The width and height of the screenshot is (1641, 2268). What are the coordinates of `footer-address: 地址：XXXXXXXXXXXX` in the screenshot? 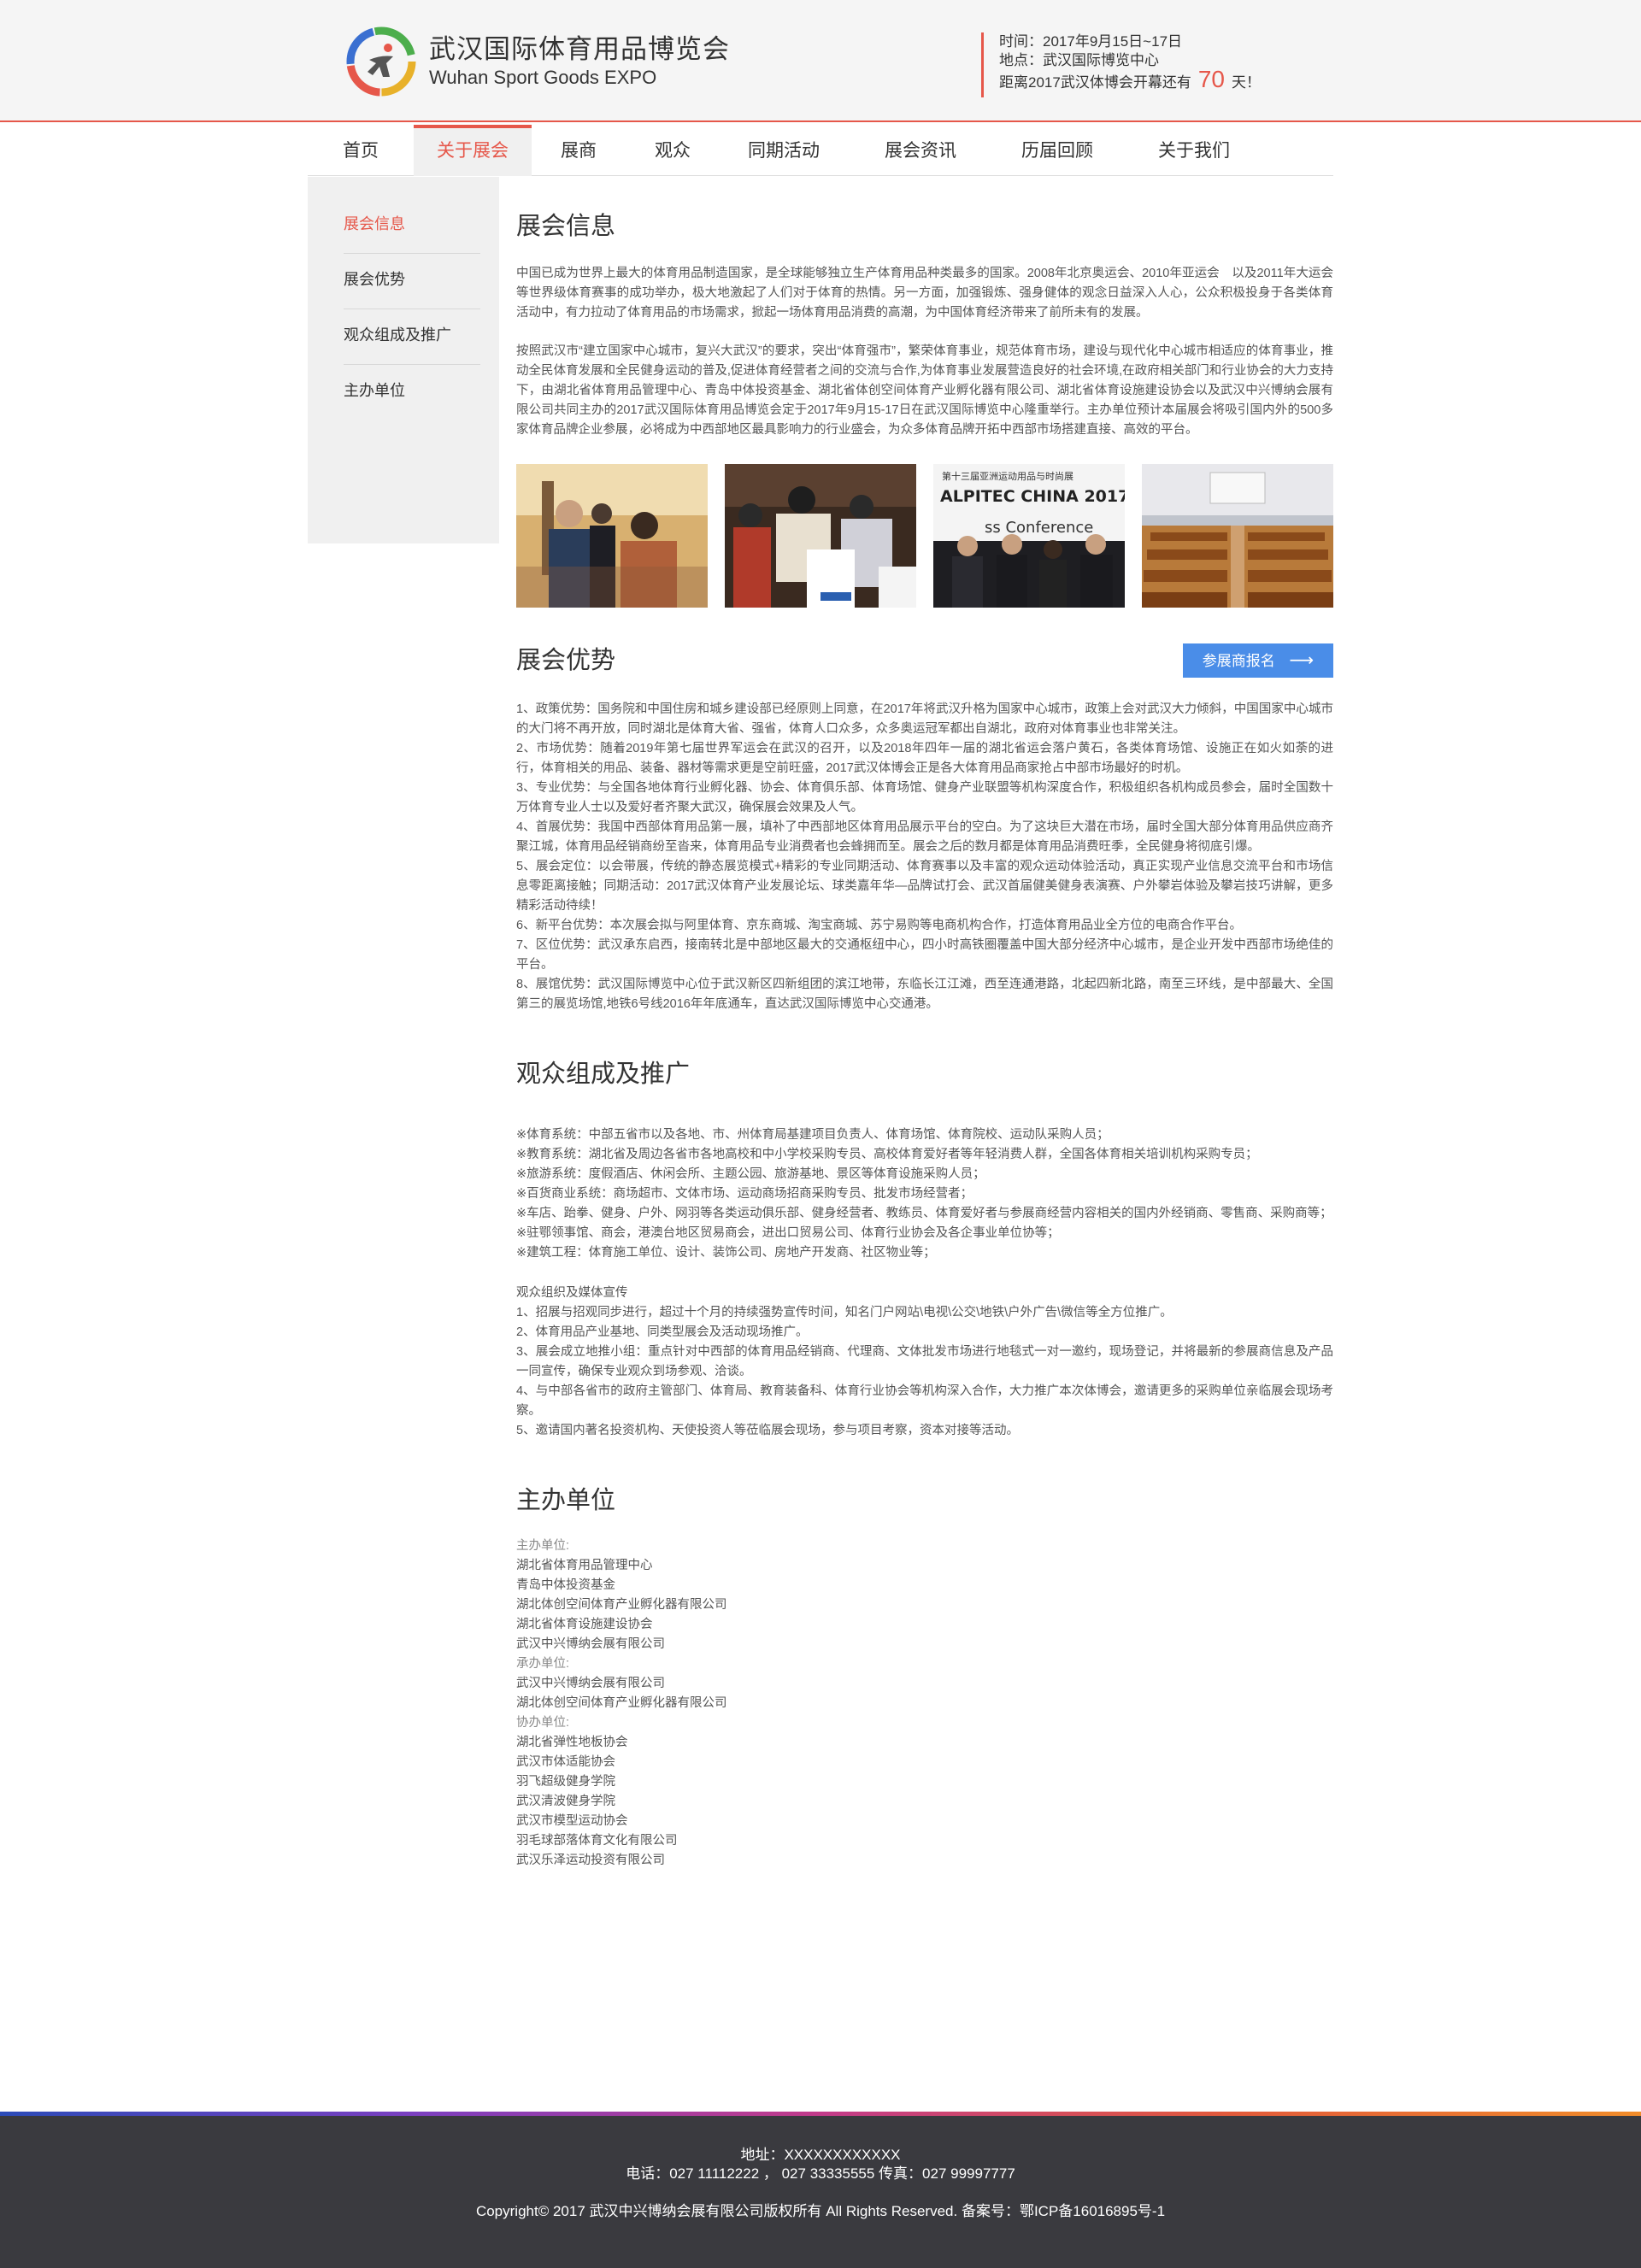 It's located at (820, 2155).